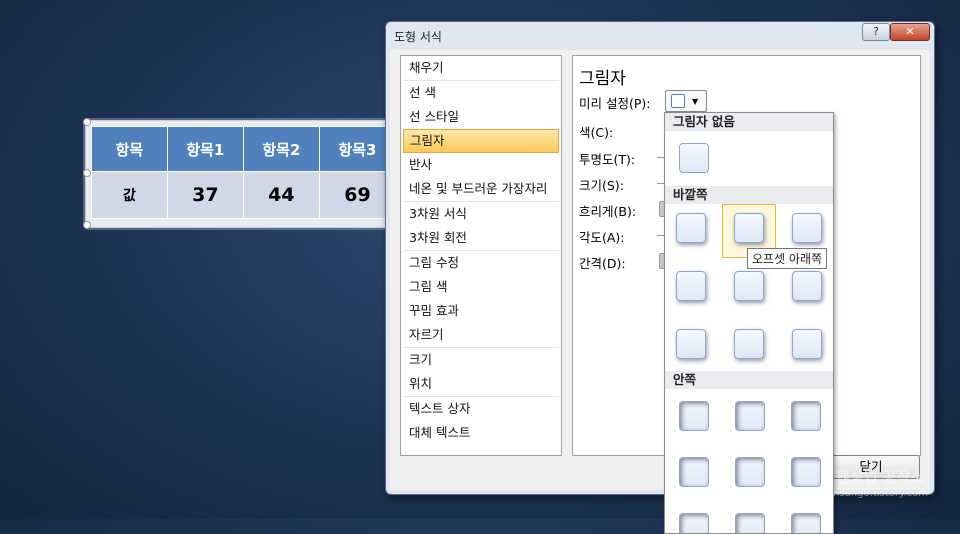  What do you see at coordinates (281, 195) in the screenshot?
I see `table-cell: 44` at bounding box center [281, 195].